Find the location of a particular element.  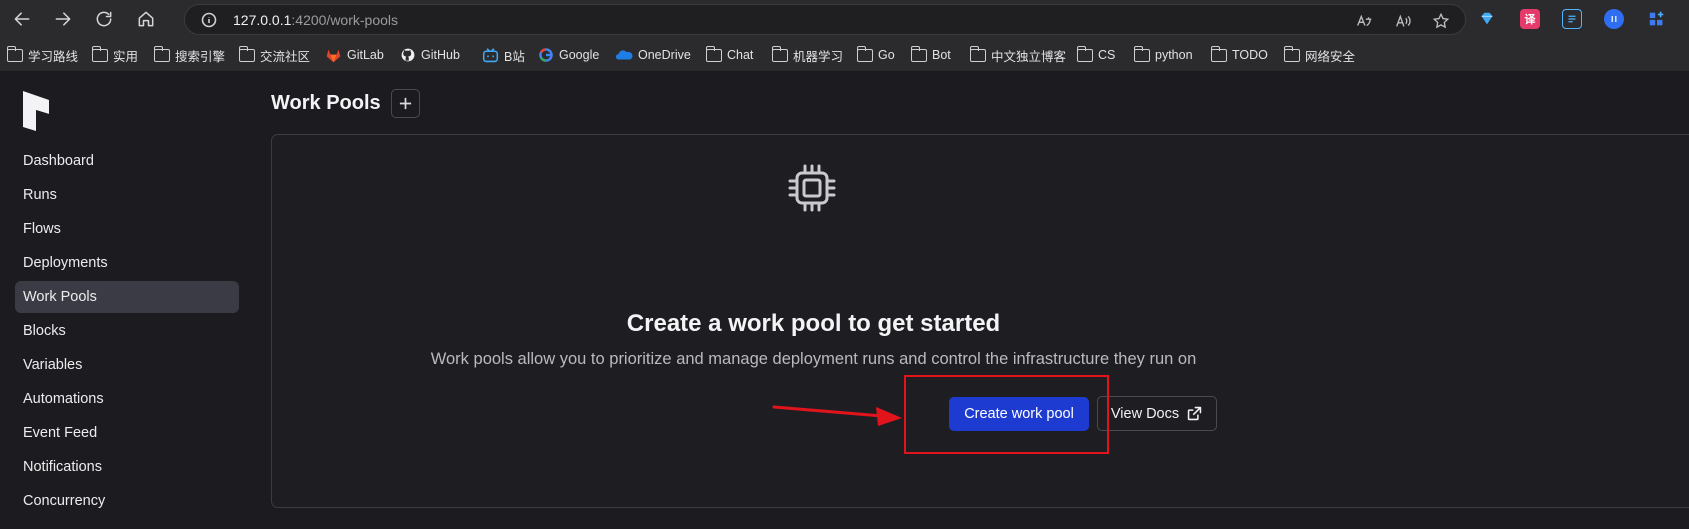

sidebar-item-event-feed: Event Feed is located at coordinates (127, 433).